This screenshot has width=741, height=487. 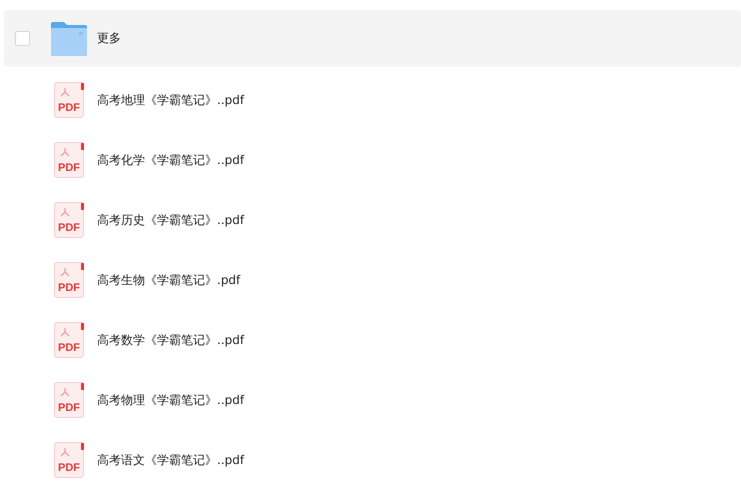 What do you see at coordinates (170, 160) in the screenshot?
I see `file-name: 高考化学《学霸笔记》..pdf` at bounding box center [170, 160].